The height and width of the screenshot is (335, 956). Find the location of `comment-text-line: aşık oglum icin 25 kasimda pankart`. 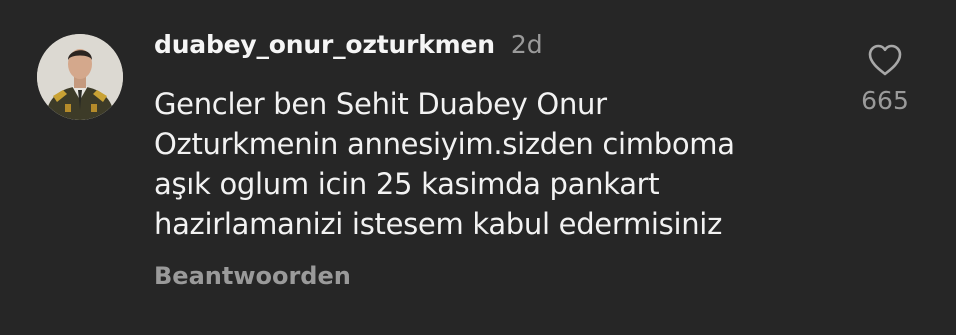

comment-text-line: aşık oglum icin 25 kasimda pankart is located at coordinates (407, 184).